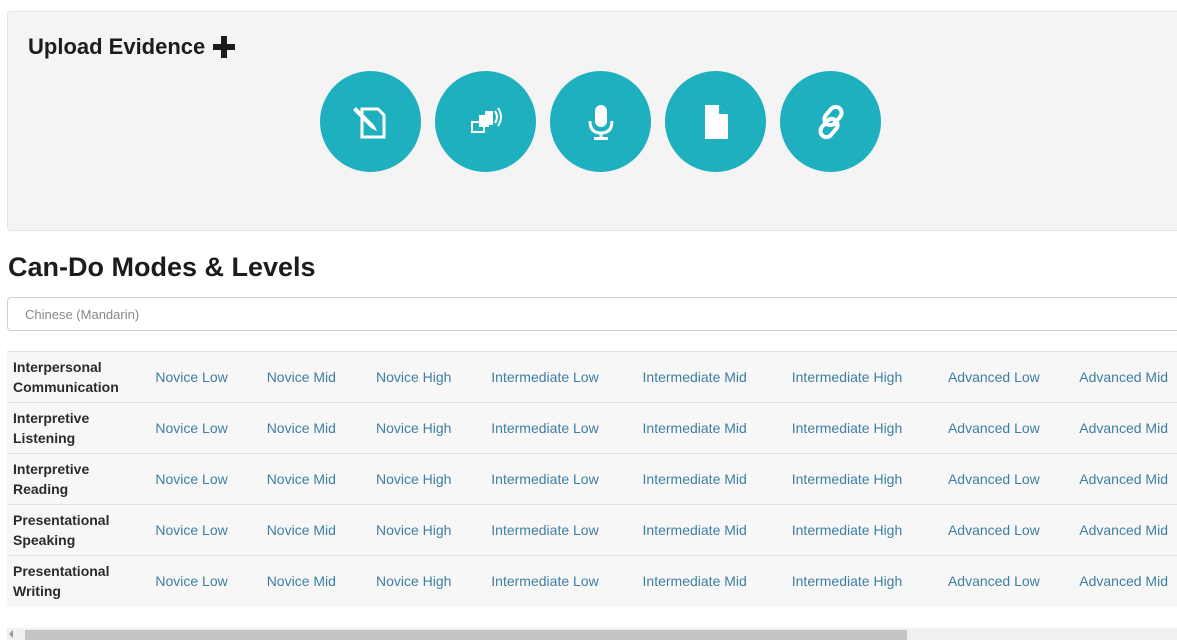 The image size is (1177, 640). What do you see at coordinates (117, 46) in the screenshot?
I see `upload-evidence-title: Upload Evidence` at bounding box center [117, 46].